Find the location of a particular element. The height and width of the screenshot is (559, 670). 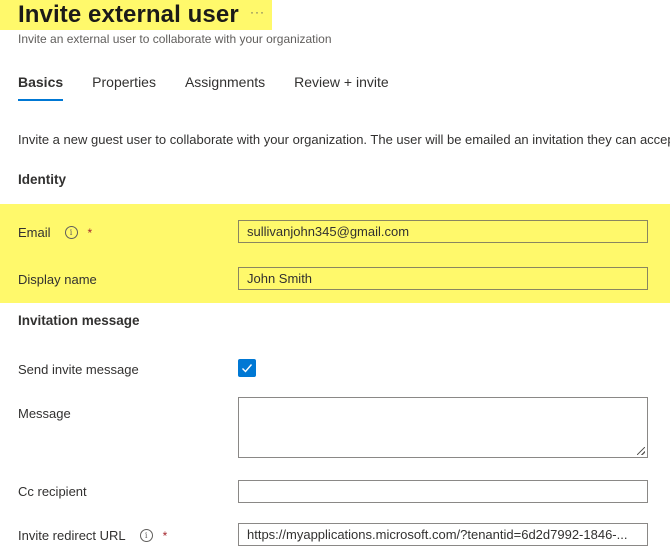

tab-properties: Properties is located at coordinates (124, 86).